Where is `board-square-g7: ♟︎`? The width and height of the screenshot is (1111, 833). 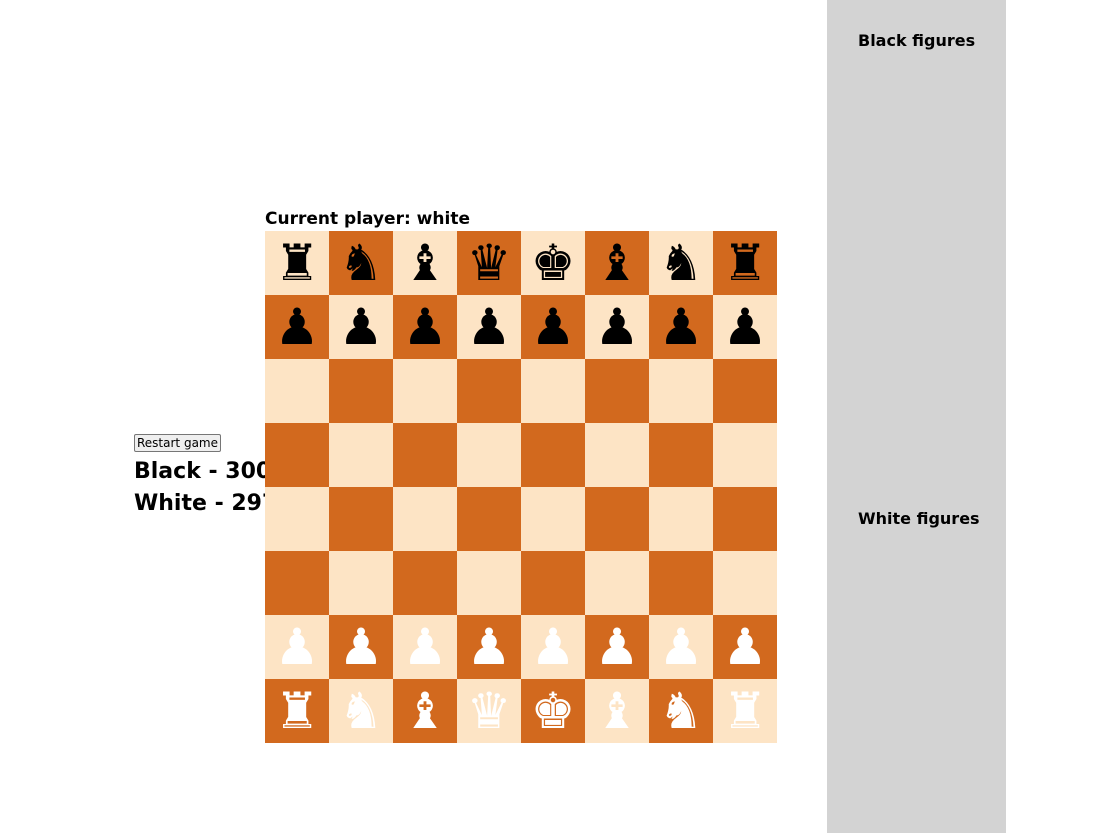 board-square-g7: ♟︎ is located at coordinates (681, 327).